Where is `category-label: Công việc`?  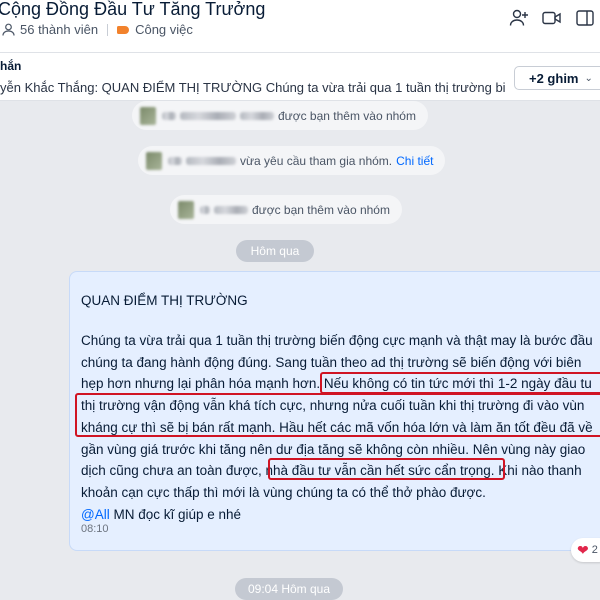
category-label: Công việc is located at coordinates (164, 29).